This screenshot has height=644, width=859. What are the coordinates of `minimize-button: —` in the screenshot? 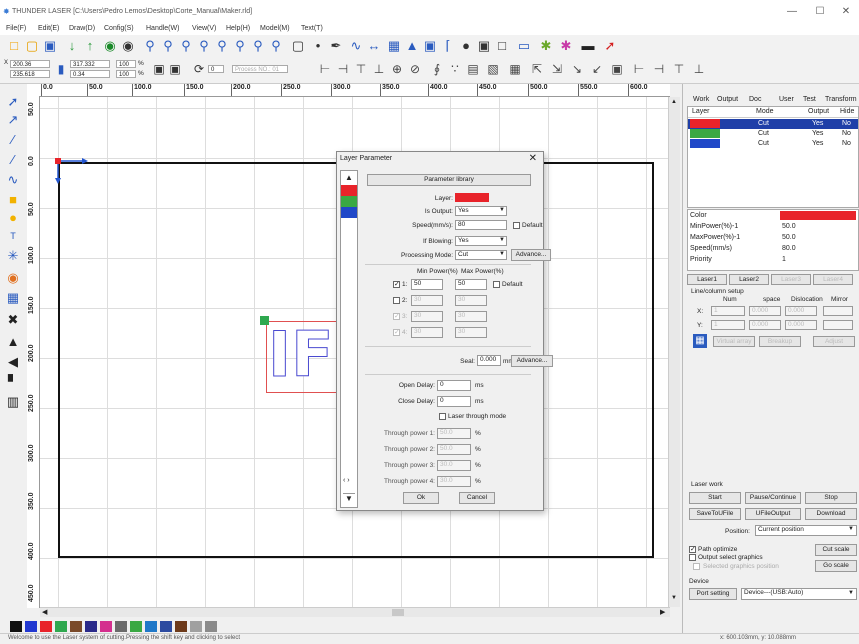 It's located at (792, 12).